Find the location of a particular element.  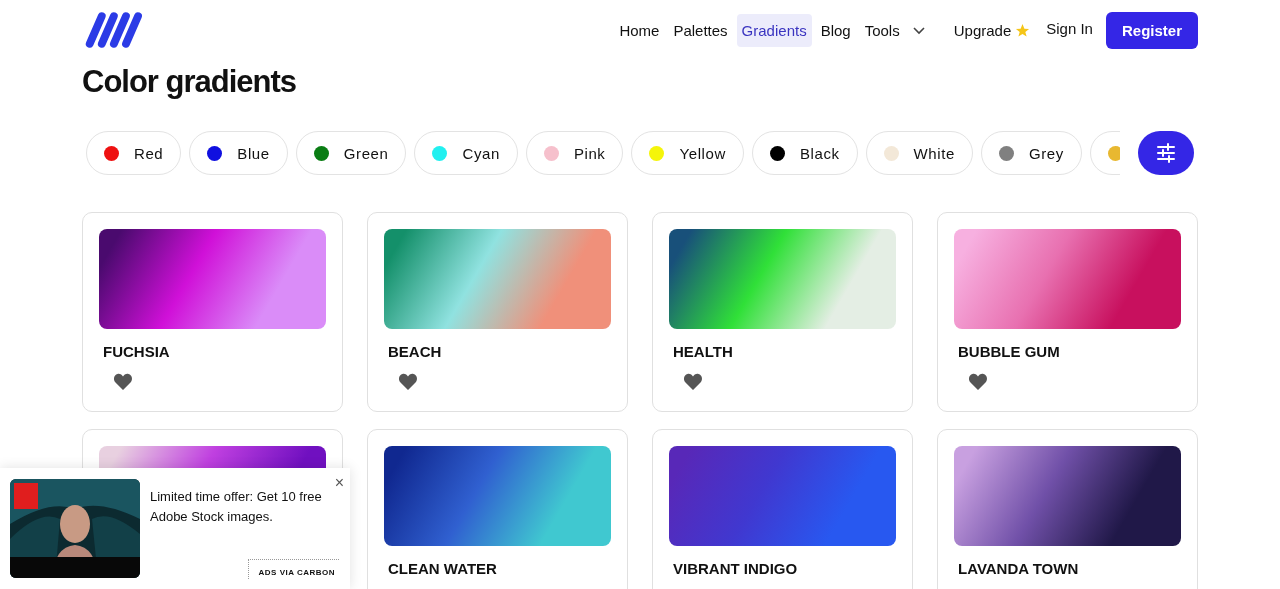

gradient-card: BUBBLE GUM is located at coordinates (1067, 312).